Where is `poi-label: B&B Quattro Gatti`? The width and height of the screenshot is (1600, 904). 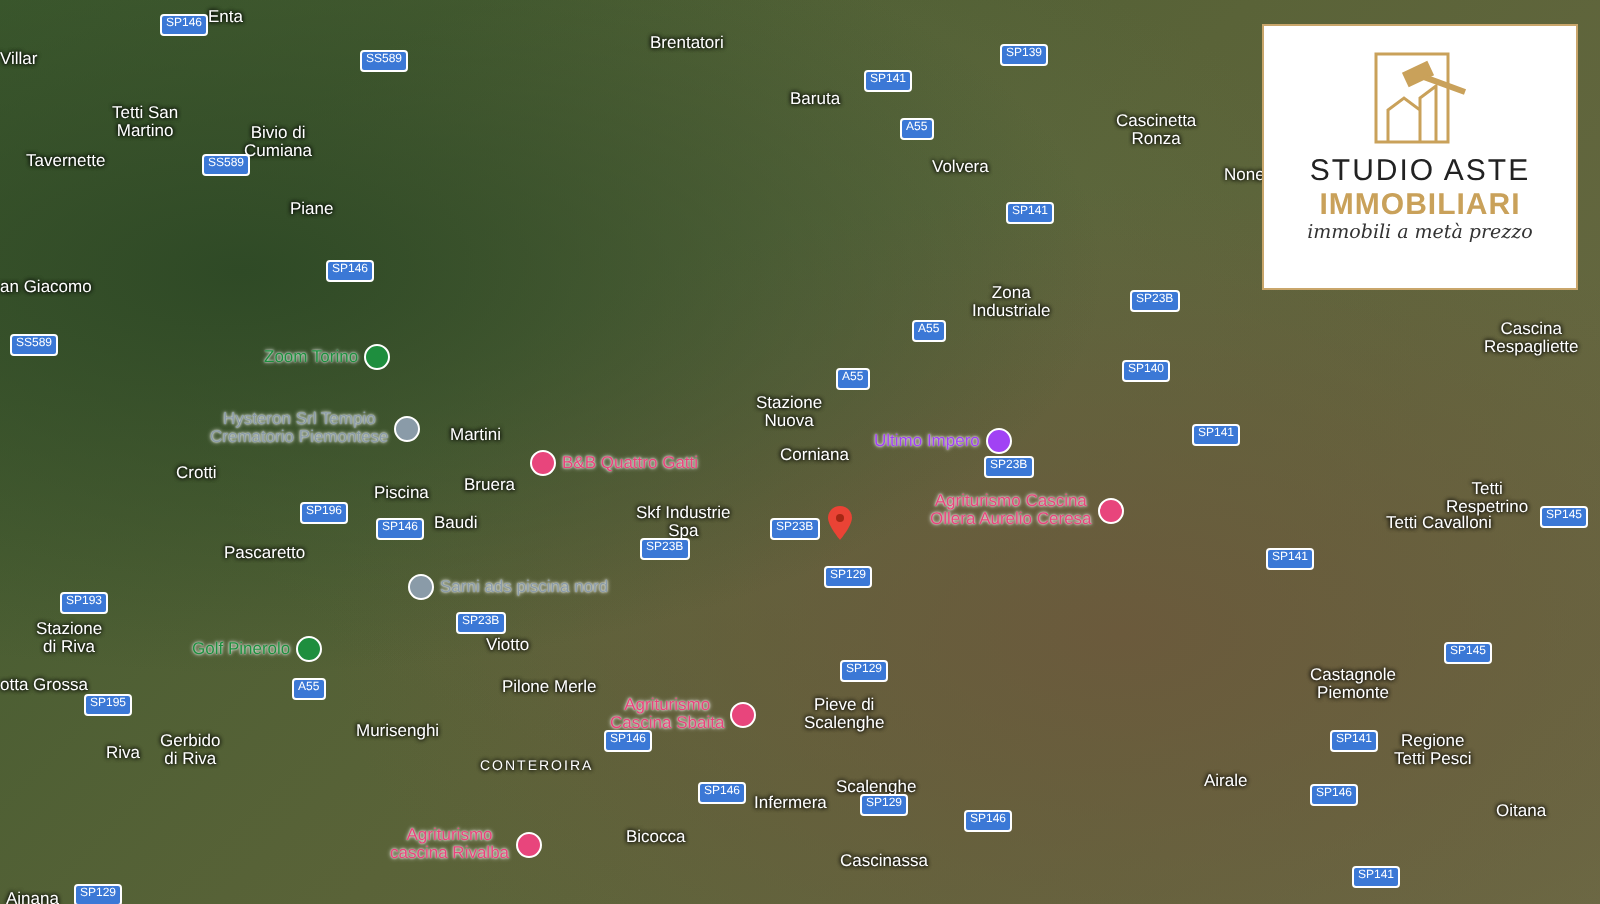
poi-label: B&B Quattro Gatti is located at coordinates (630, 463).